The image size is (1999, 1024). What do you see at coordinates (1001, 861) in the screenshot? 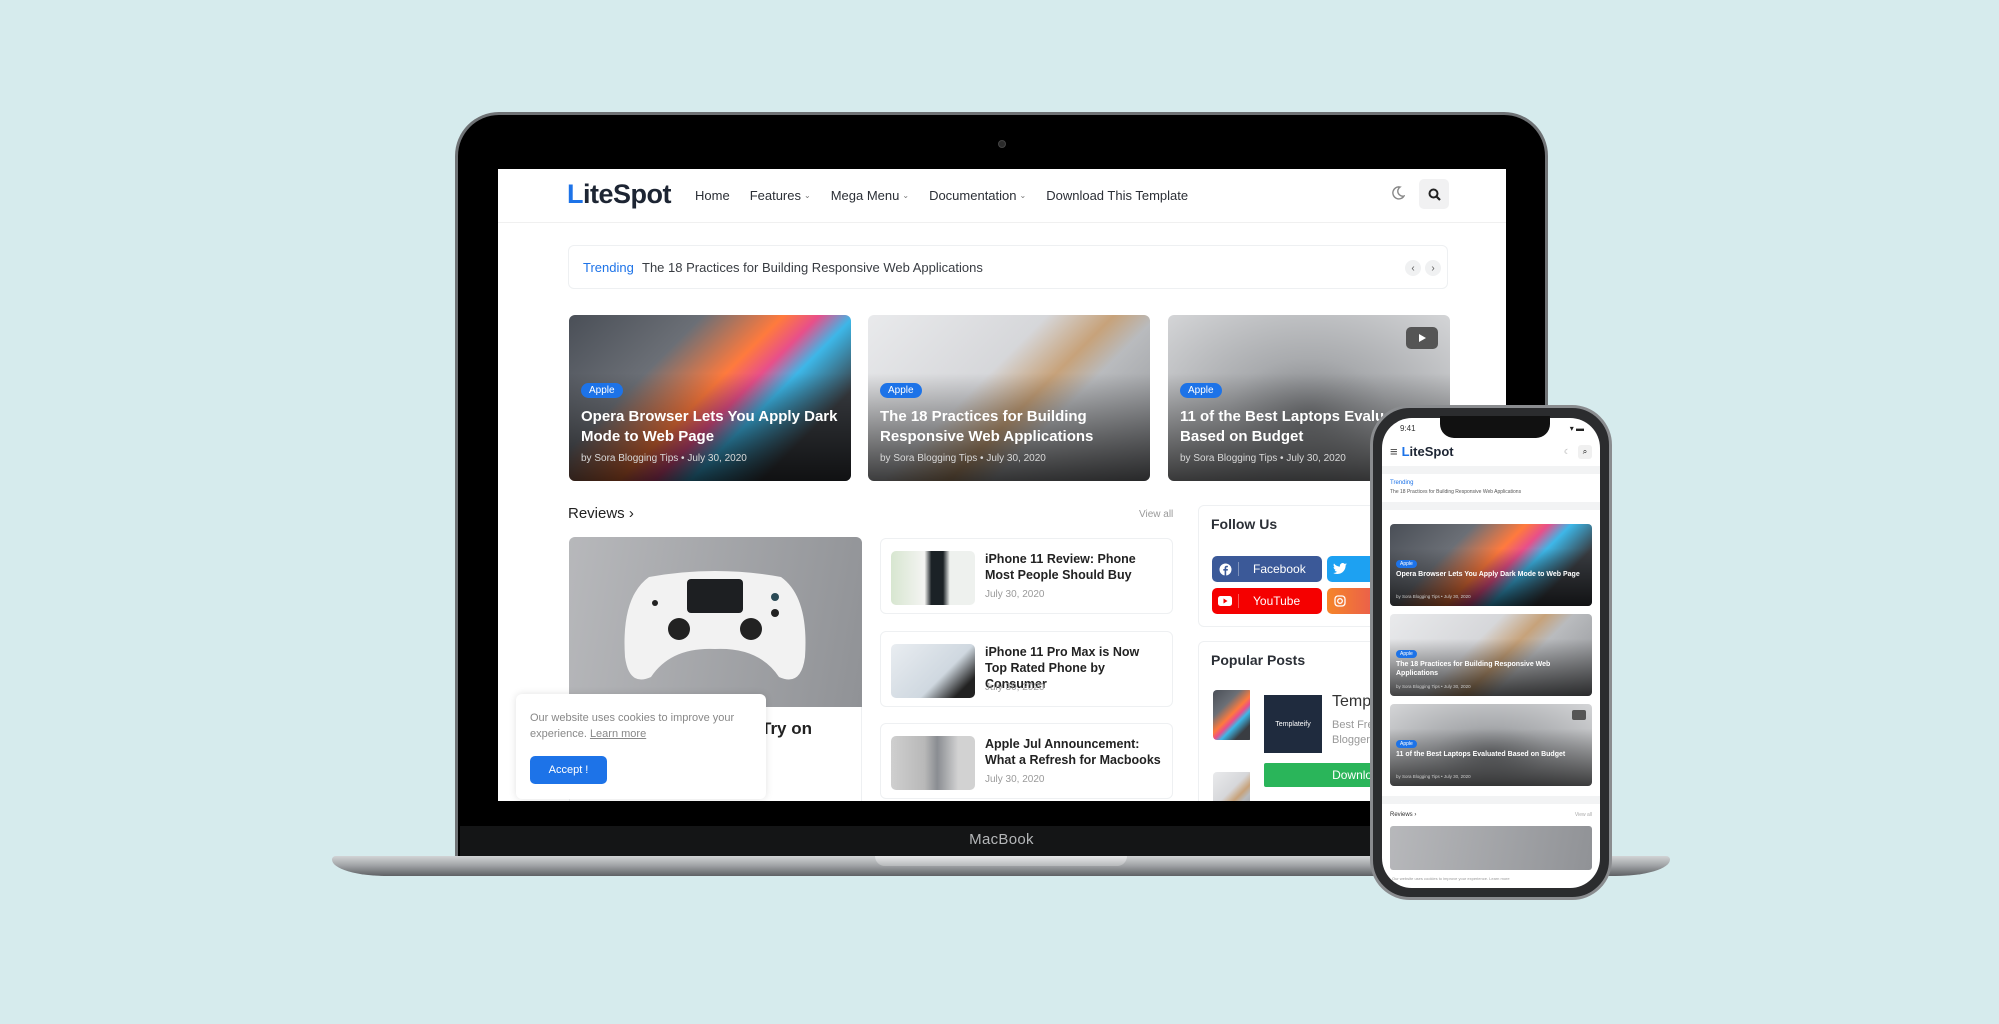
I see `laptop-hinge-notch` at bounding box center [1001, 861].